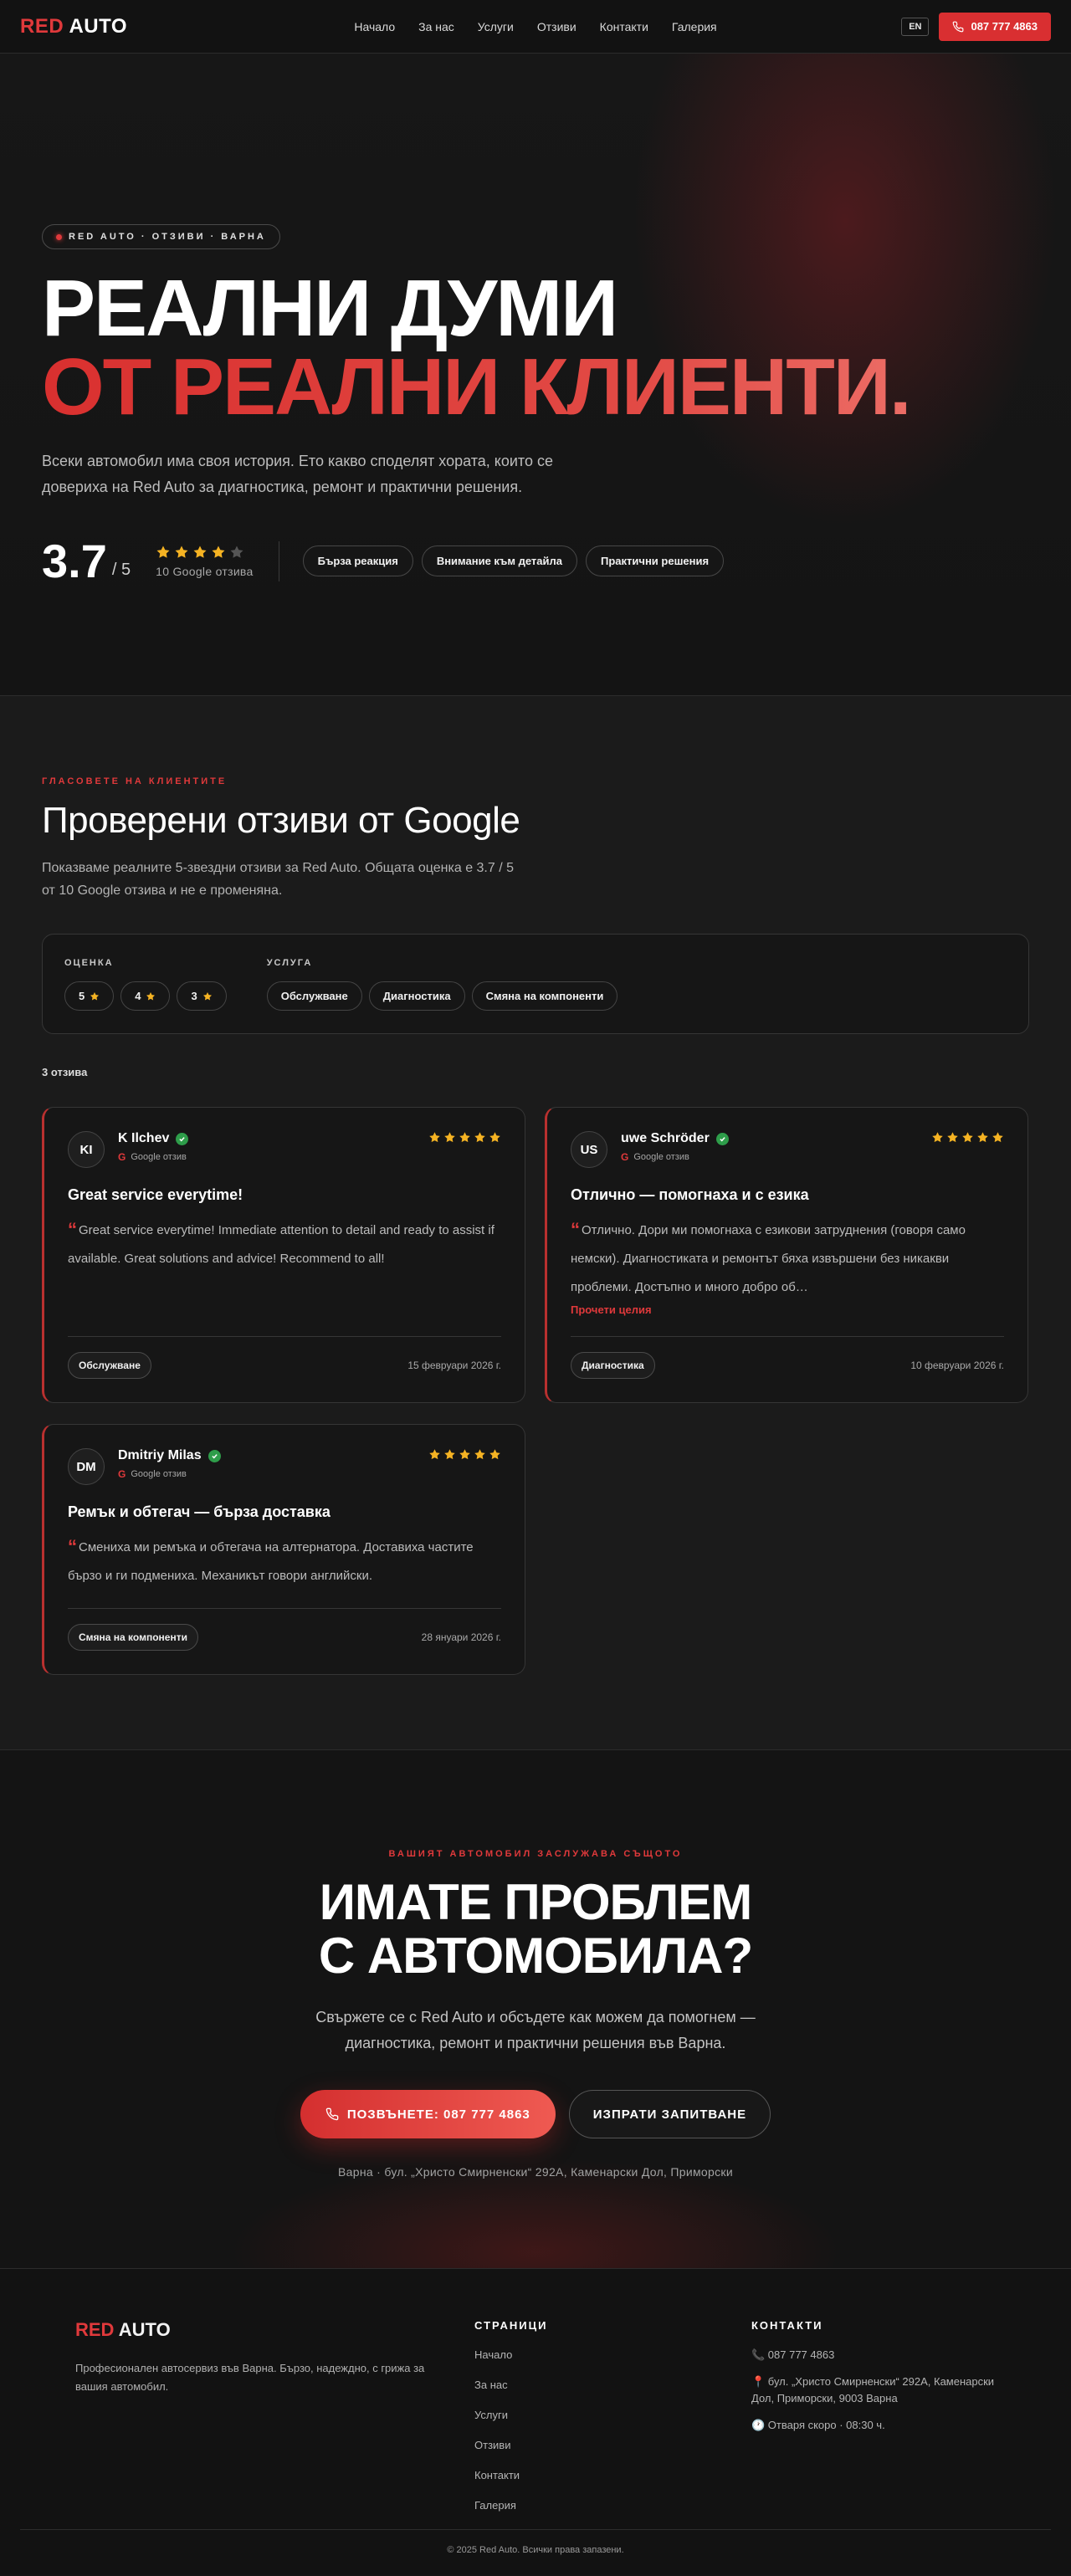 The height and width of the screenshot is (2576, 1071). I want to click on filter-service-maintenance: Обслужване, so click(314, 996).